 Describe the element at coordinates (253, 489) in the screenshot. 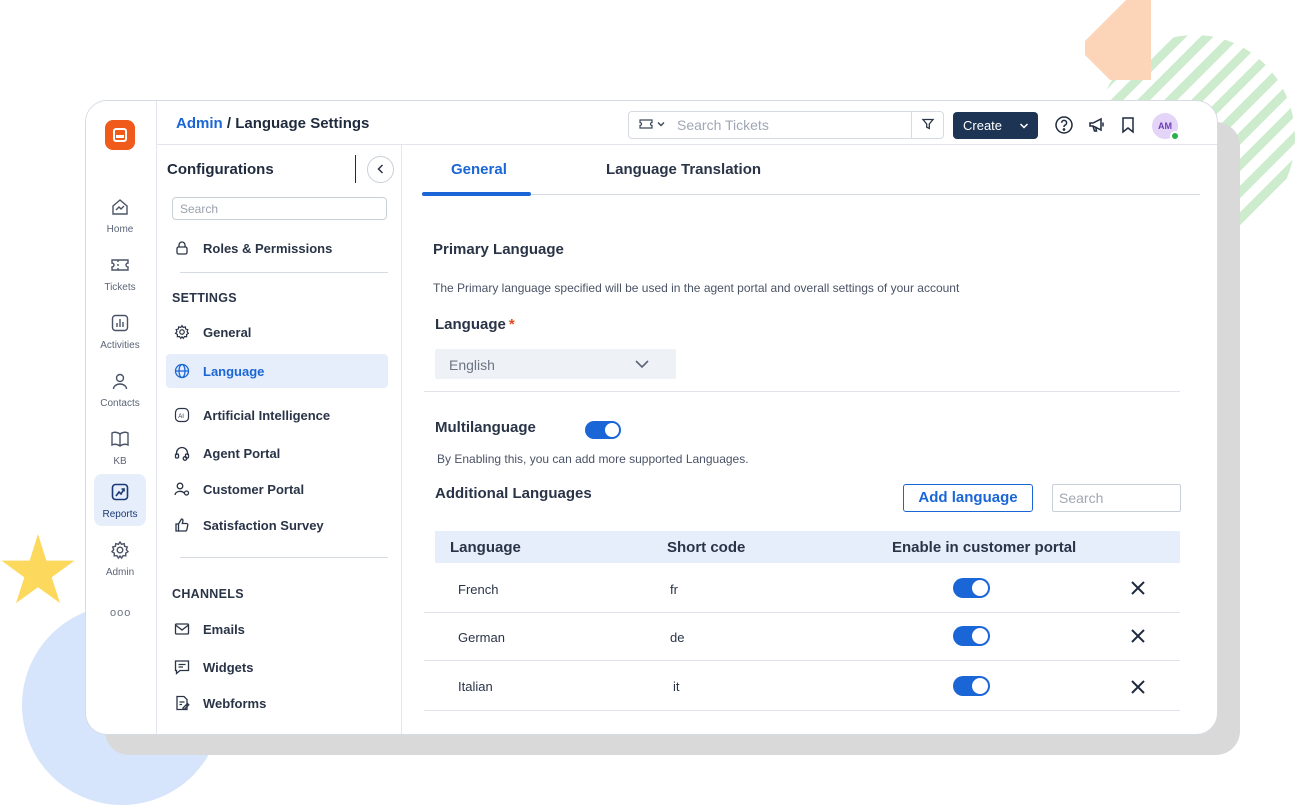

I see `menu-item-label: Customer Portal` at that location.